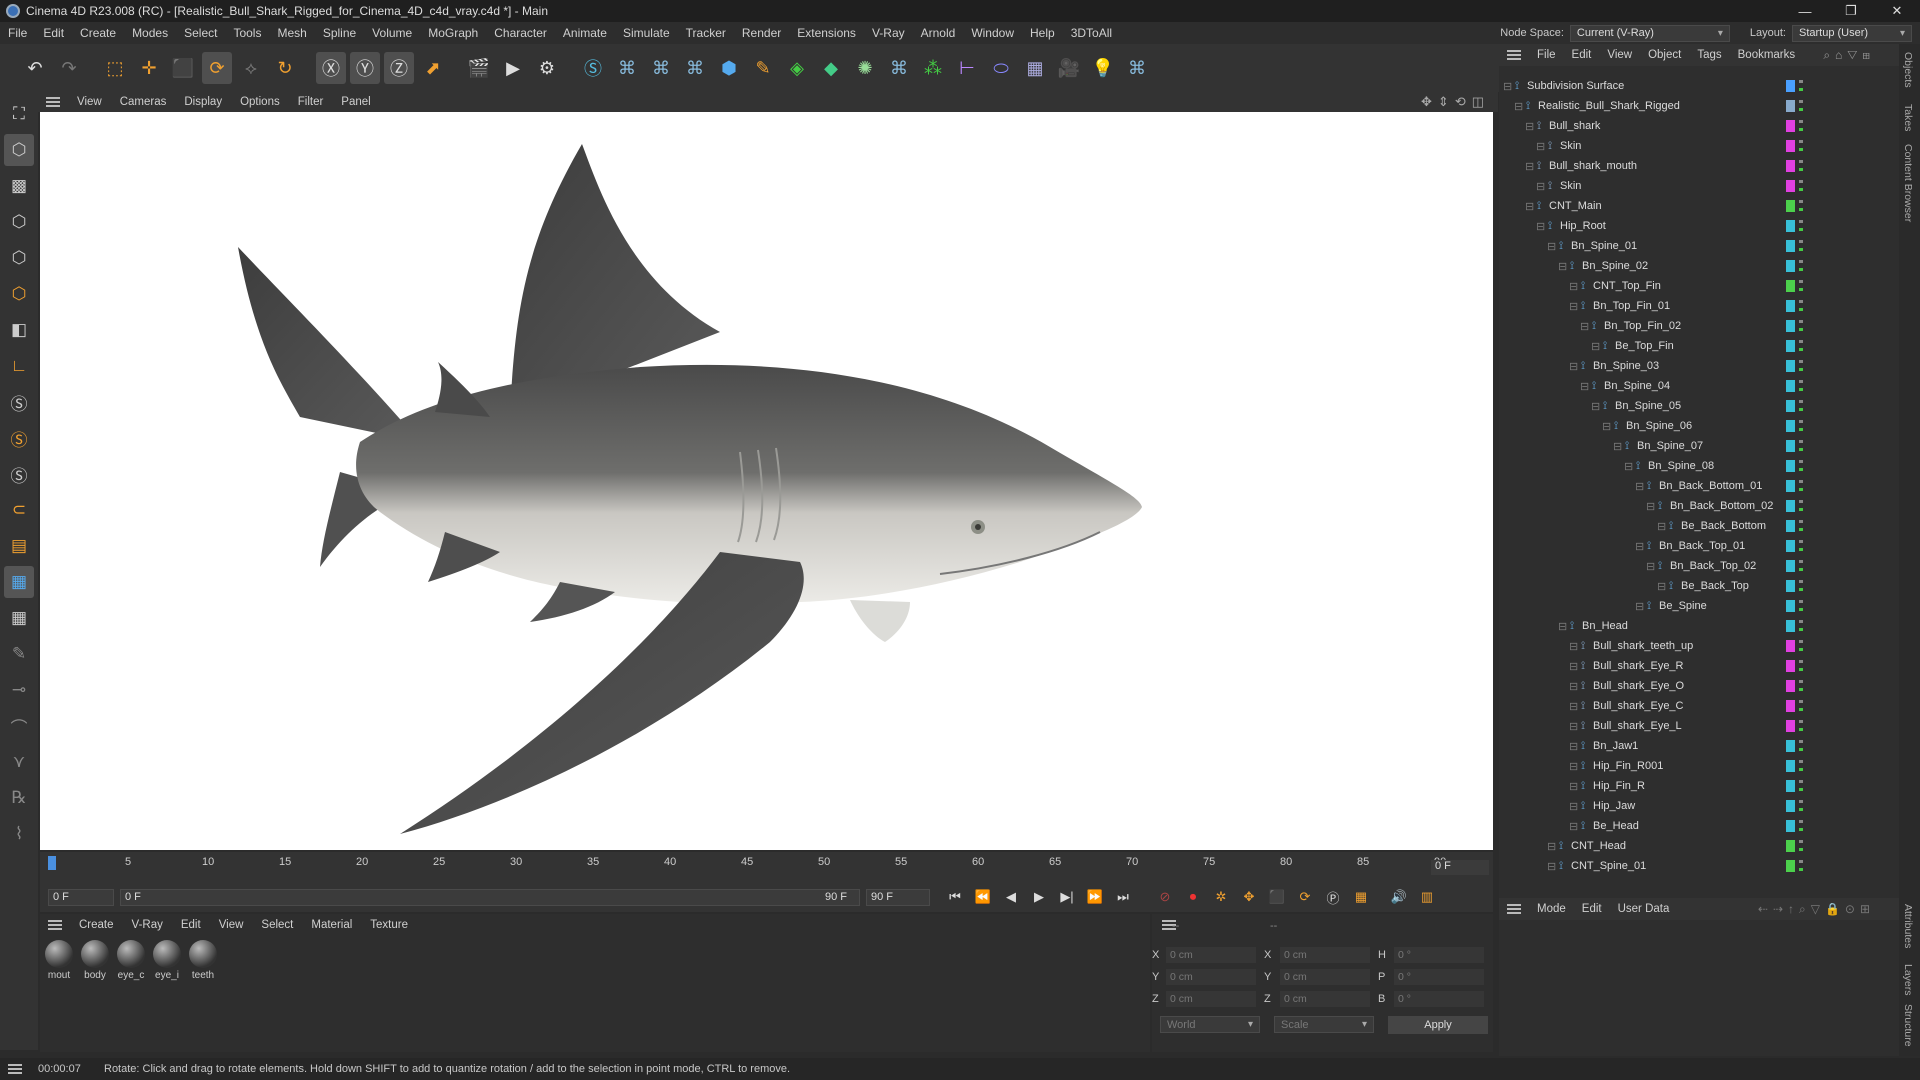 The image size is (1920, 1080). Describe the element at coordinates (1427, 897) in the screenshot. I see `timeline-window-icon: ▥` at that location.